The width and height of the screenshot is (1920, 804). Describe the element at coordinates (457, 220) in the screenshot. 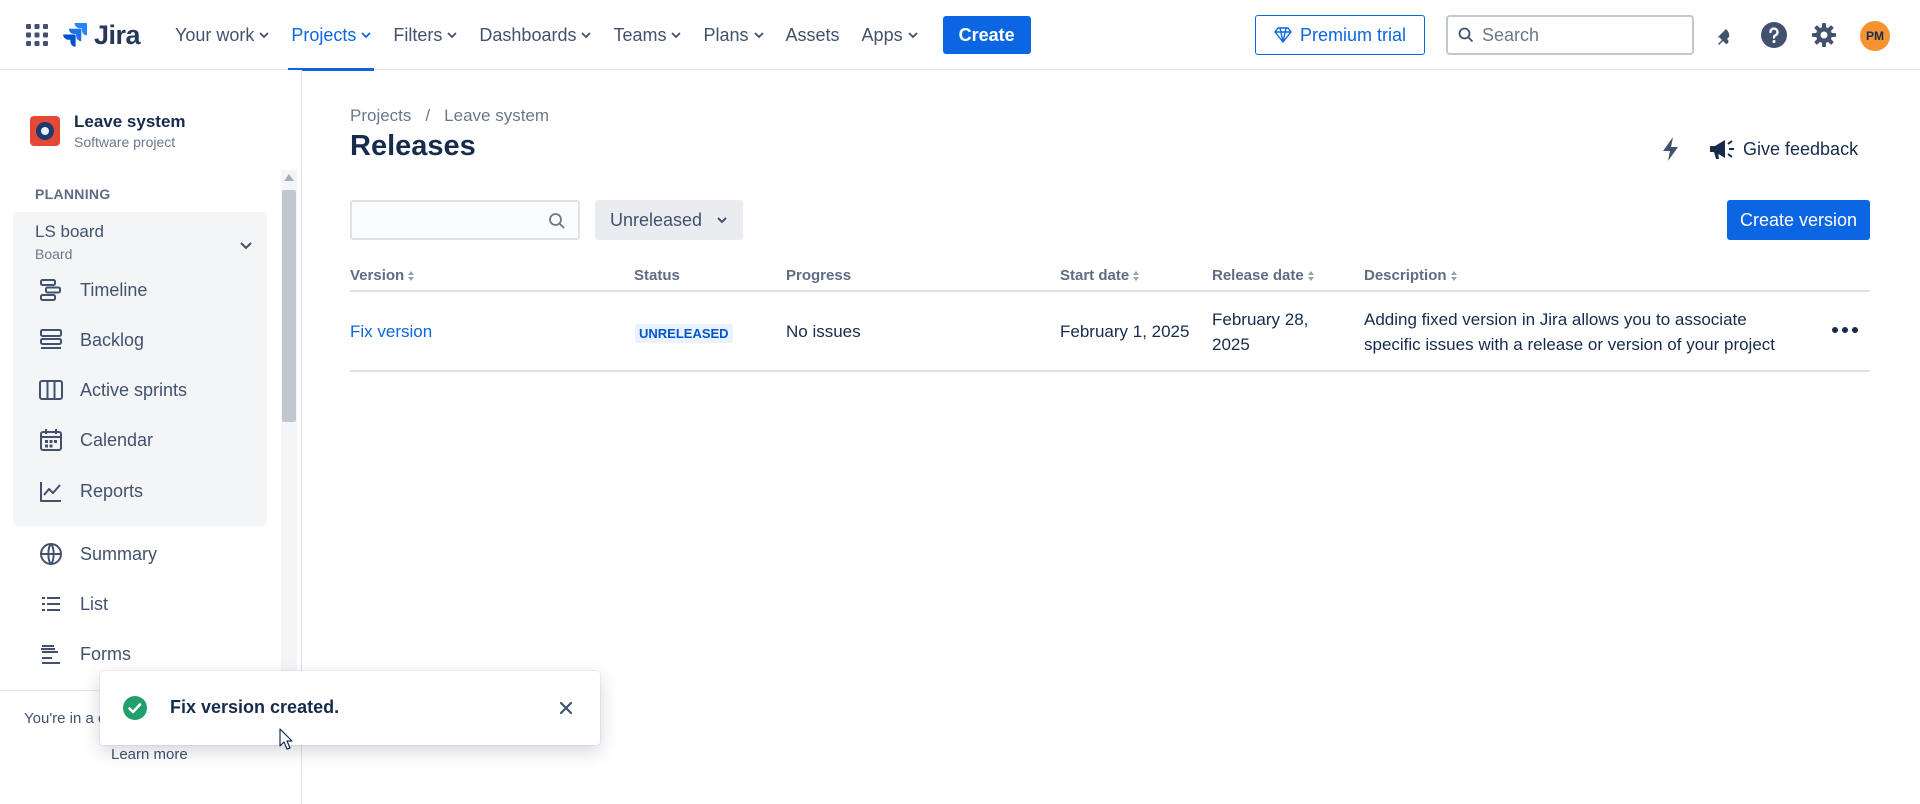

I see `version-search-input` at that location.